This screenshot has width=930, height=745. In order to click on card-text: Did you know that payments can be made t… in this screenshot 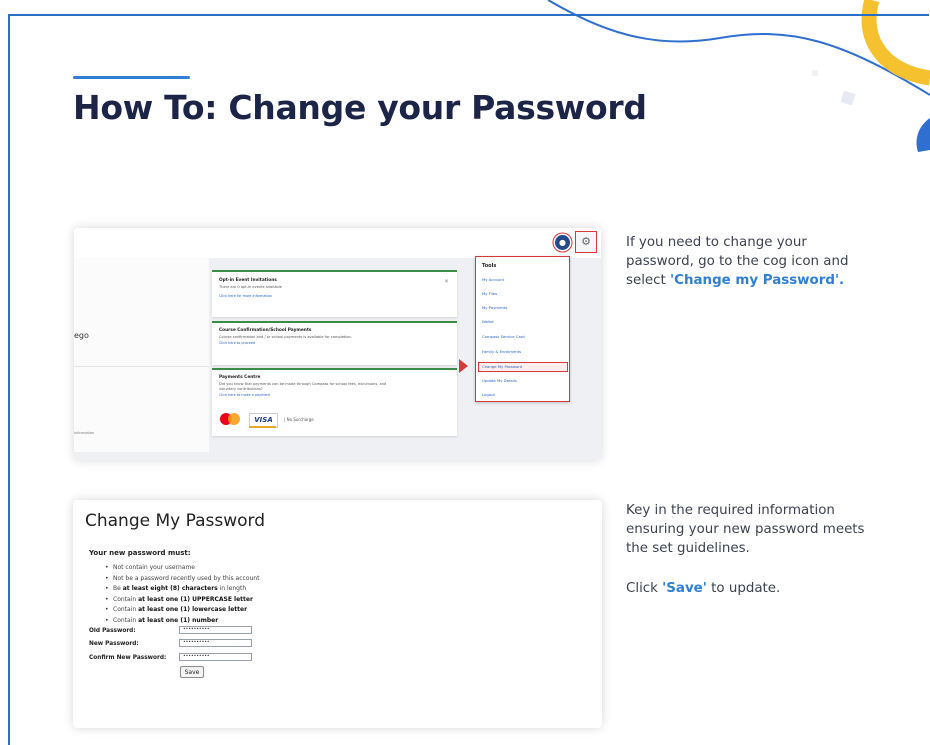, I will do `click(303, 384)`.